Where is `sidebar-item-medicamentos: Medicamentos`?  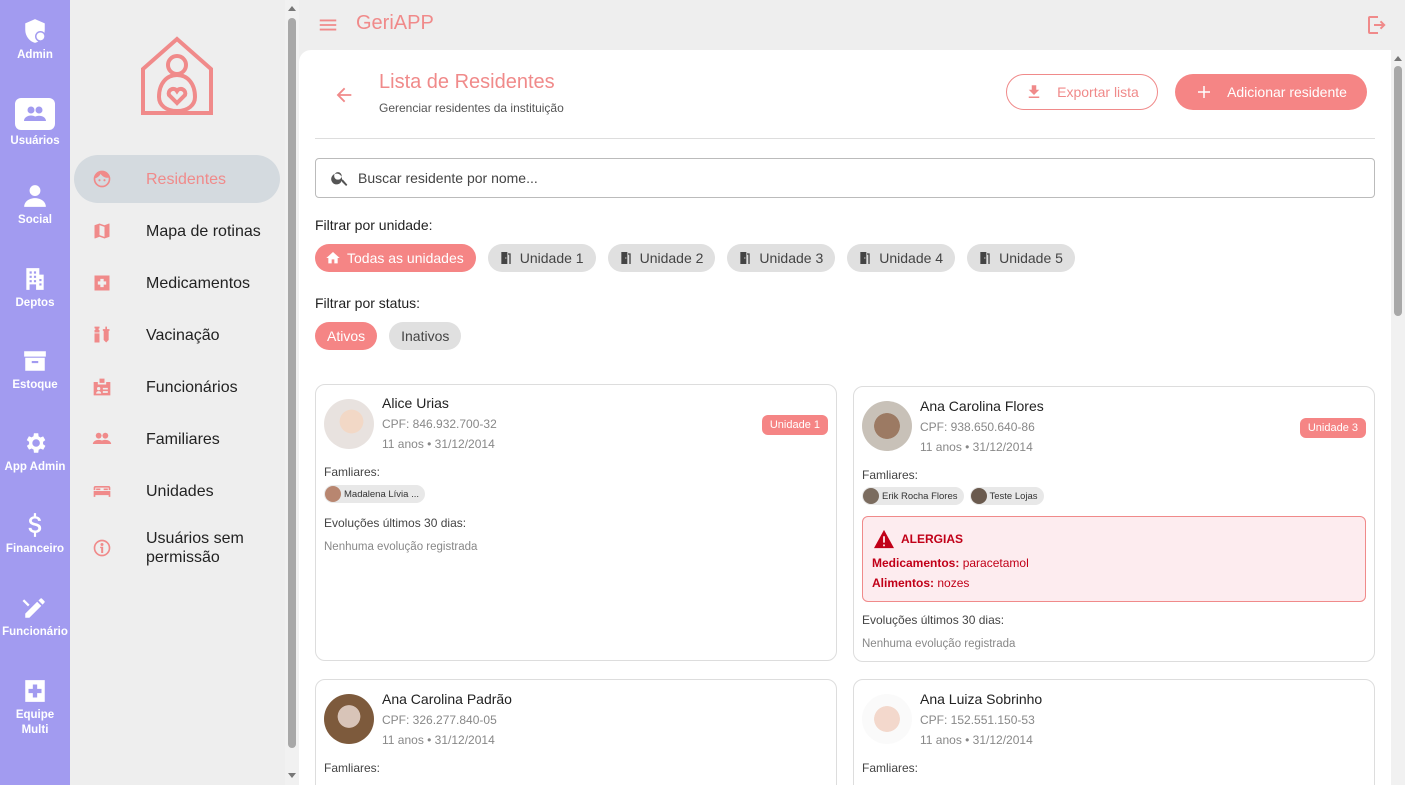
sidebar-item-medicamentos: Medicamentos is located at coordinates (177, 283).